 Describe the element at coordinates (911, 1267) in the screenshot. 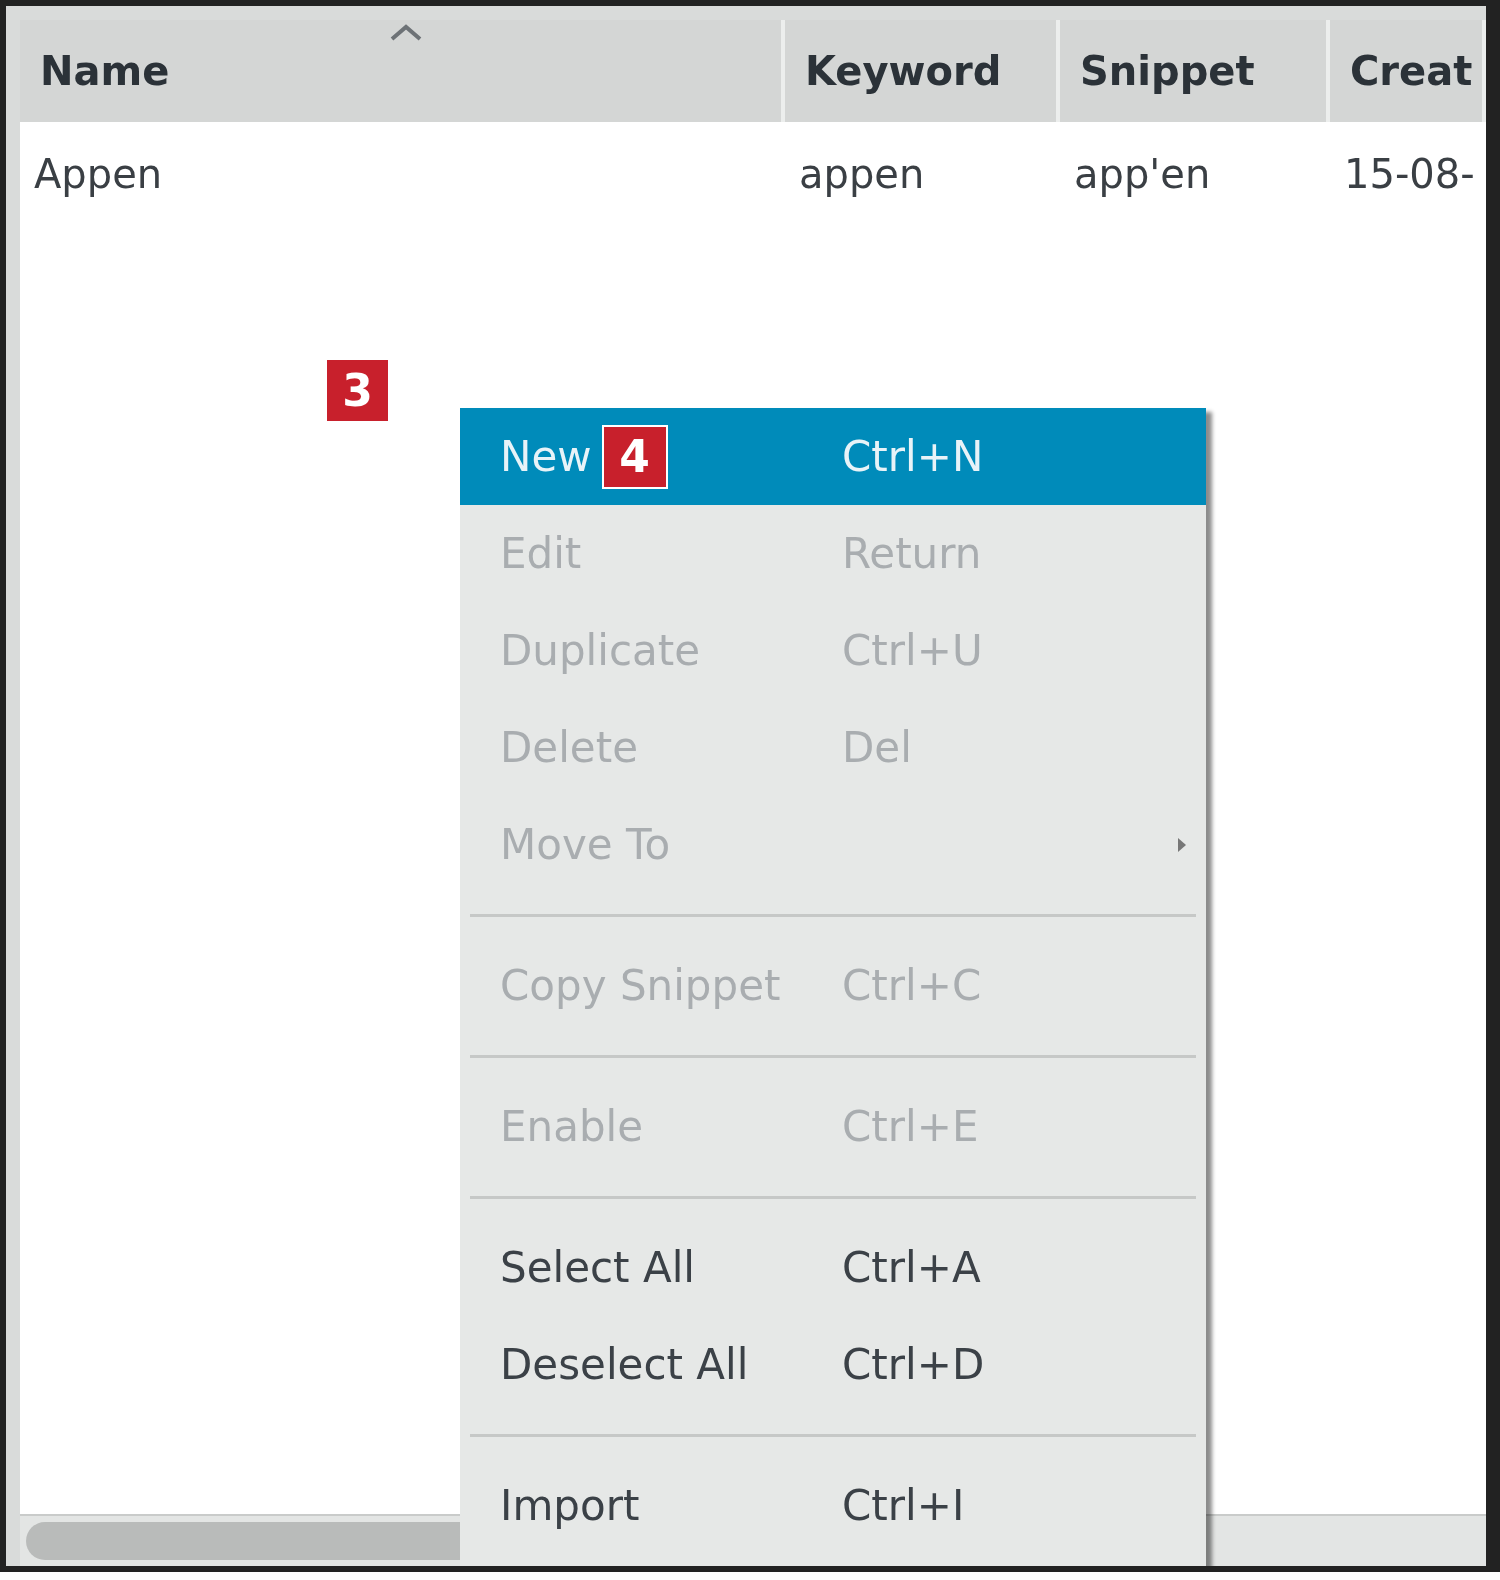

I see `shortcut-label: Ctrl+A` at that location.